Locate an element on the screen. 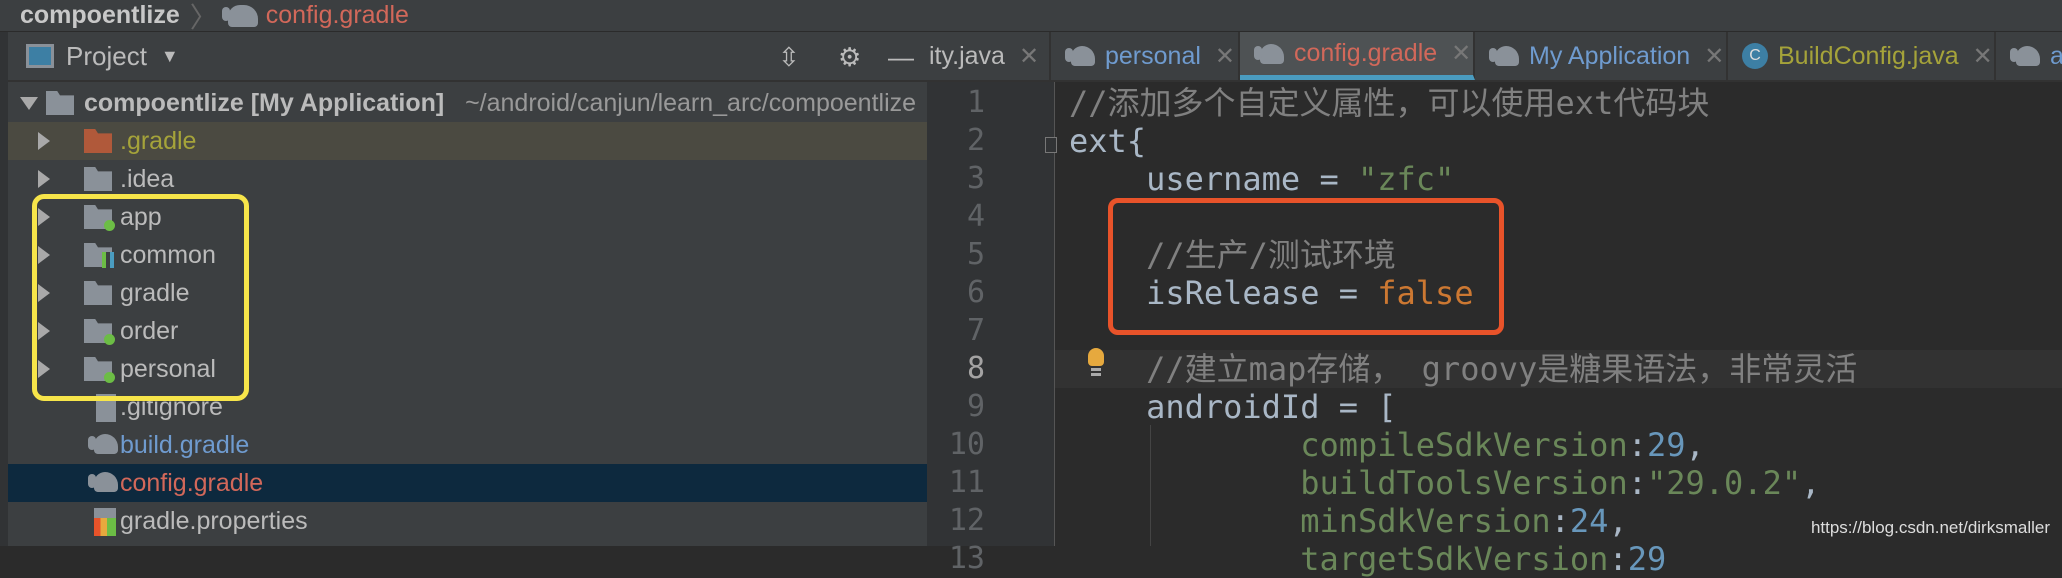 This screenshot has height=578, width=2062. code-token: ext{ is located at coordinates (1108, 141).